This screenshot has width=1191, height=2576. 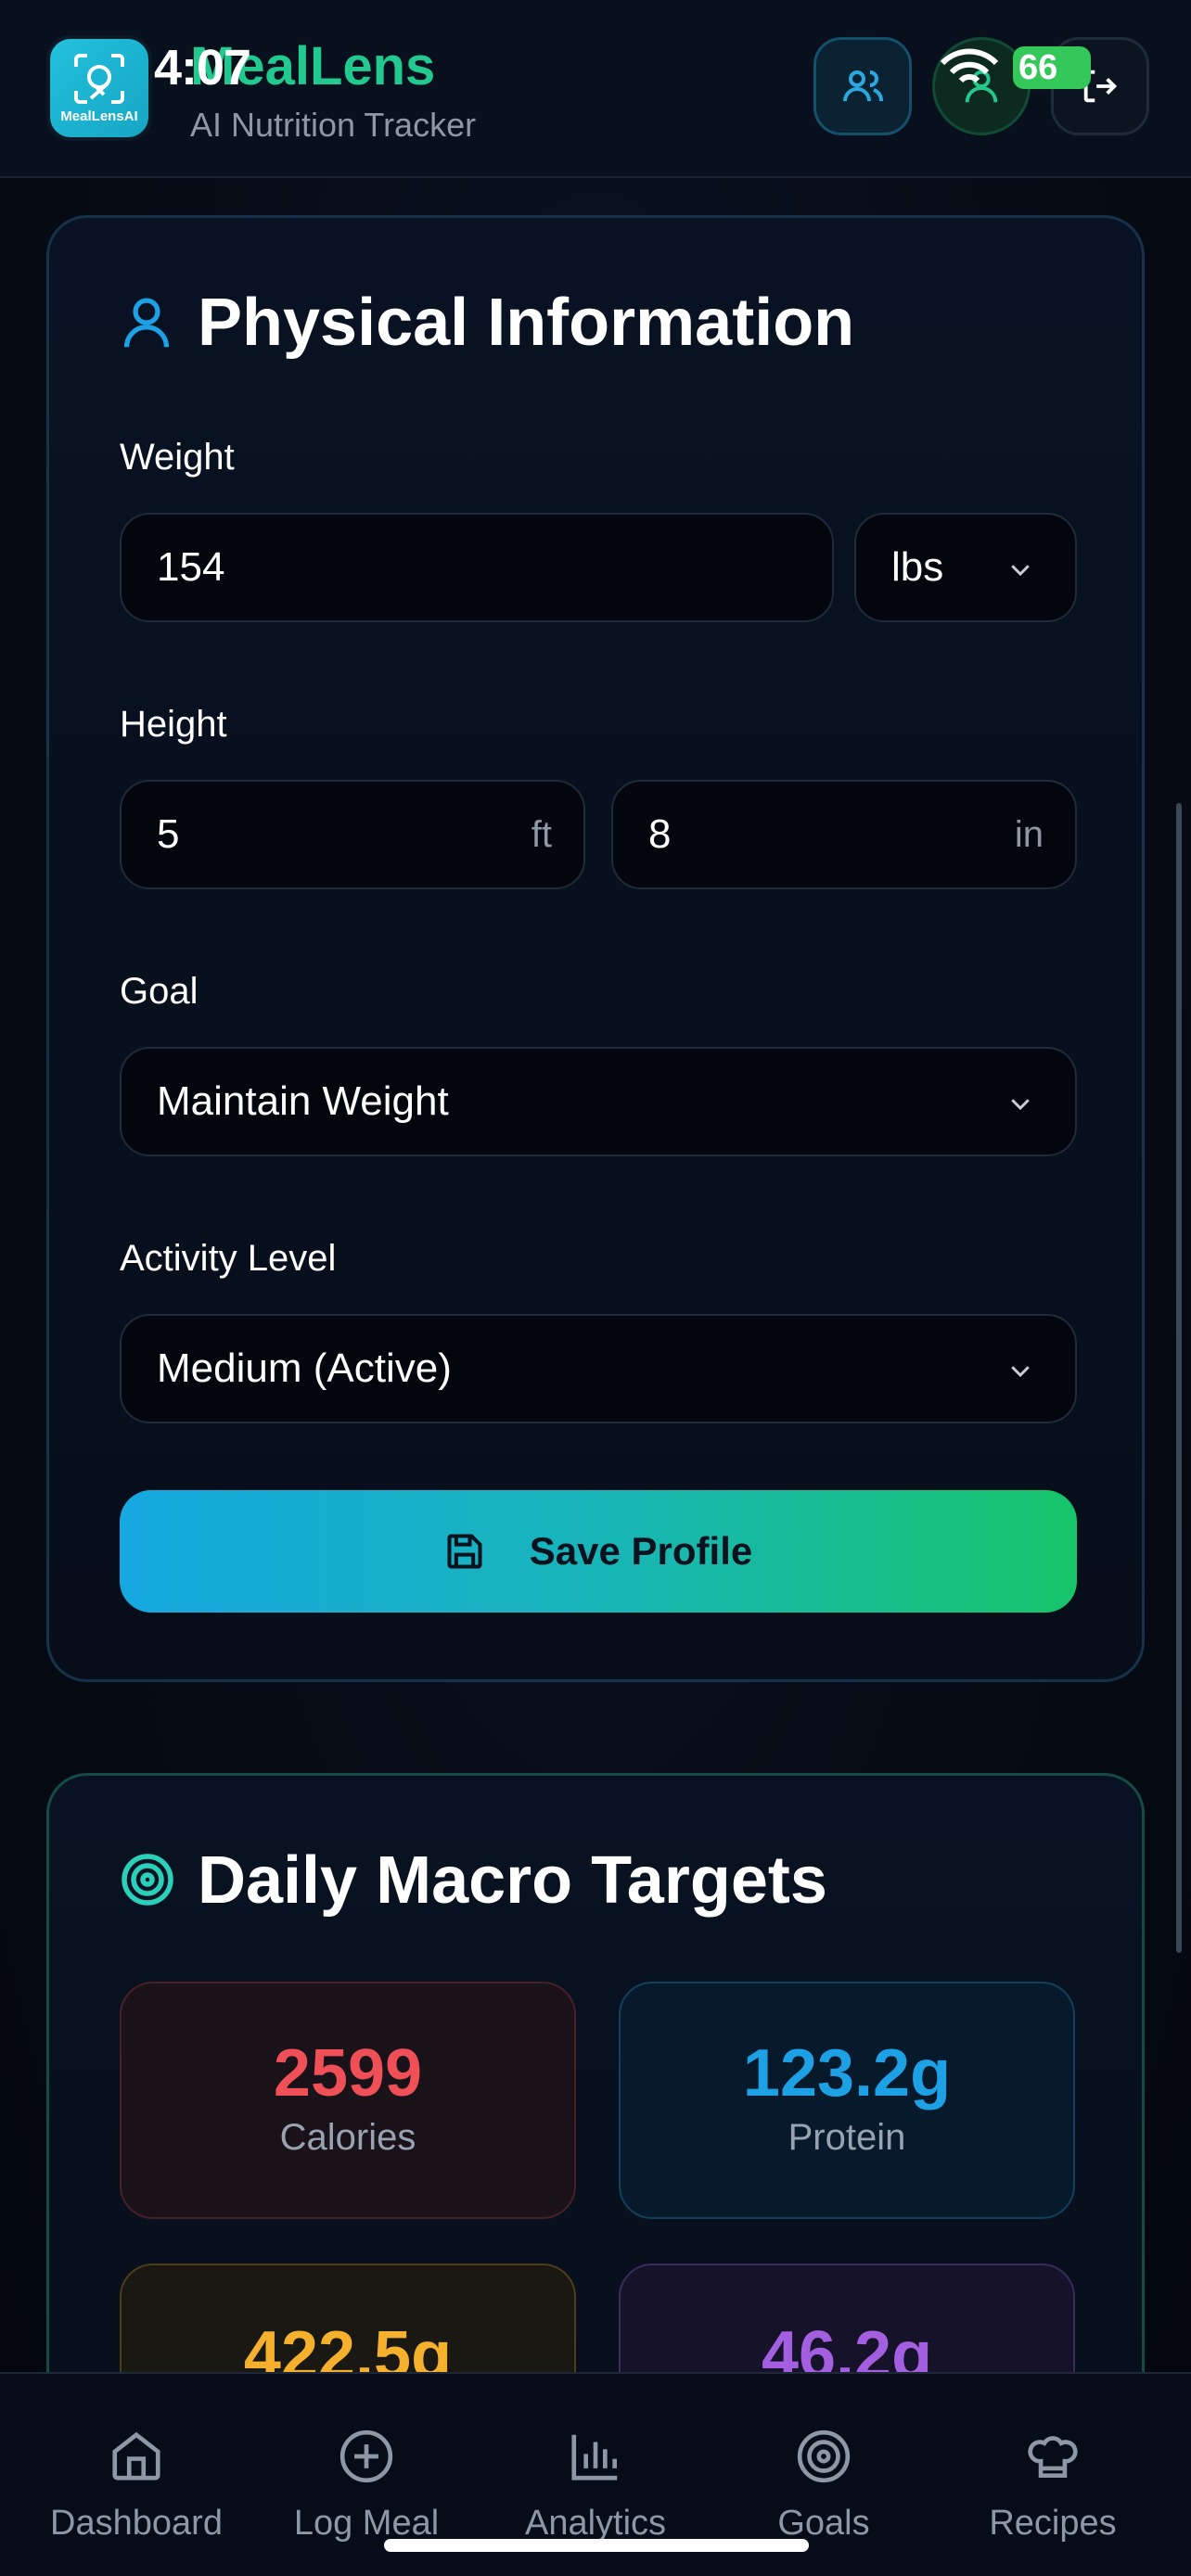 I want to click on chef-hat-icon, so click(x=1053, y=2457).